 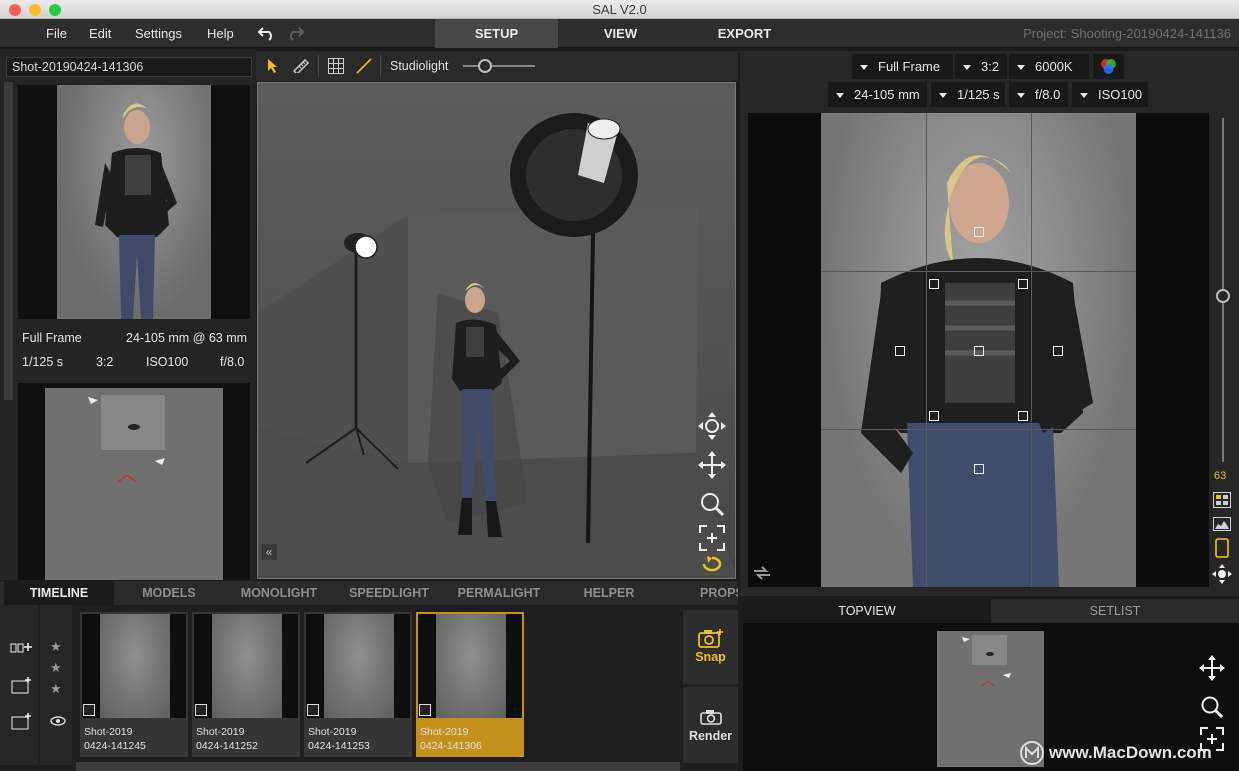 What do you see at coordinates (336, 66) in the screenshot?
I see `grid-toggle-icon` at bounding box center [336, 66].